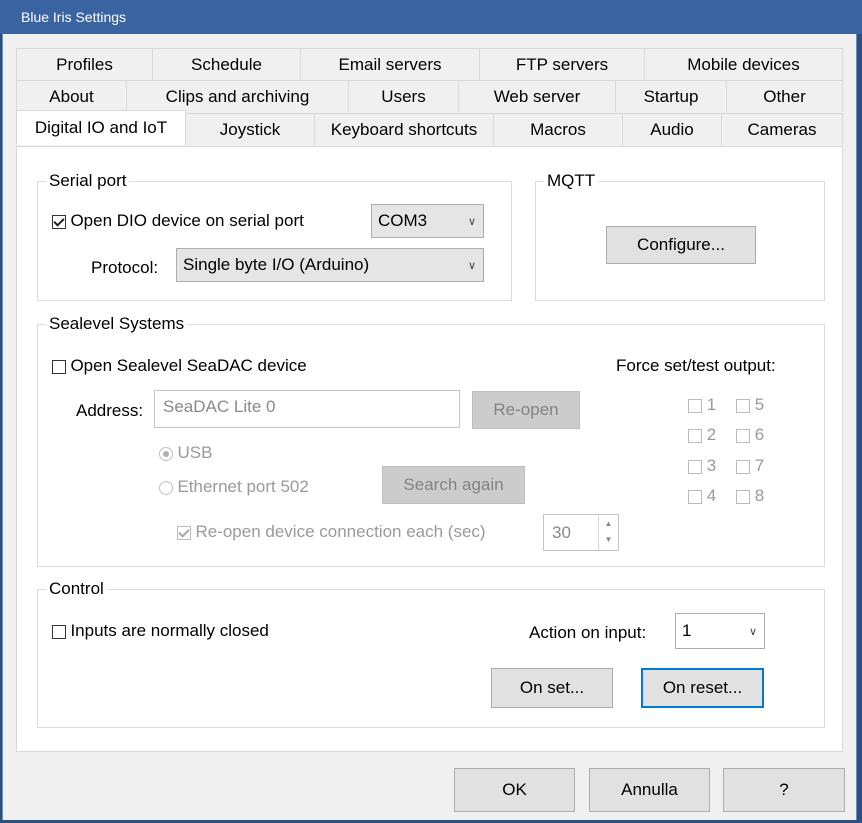  What do you see at coordinates (743, 496) in the screenshot?
I see `output-8-checkbox` at bounding box center [743, 496].